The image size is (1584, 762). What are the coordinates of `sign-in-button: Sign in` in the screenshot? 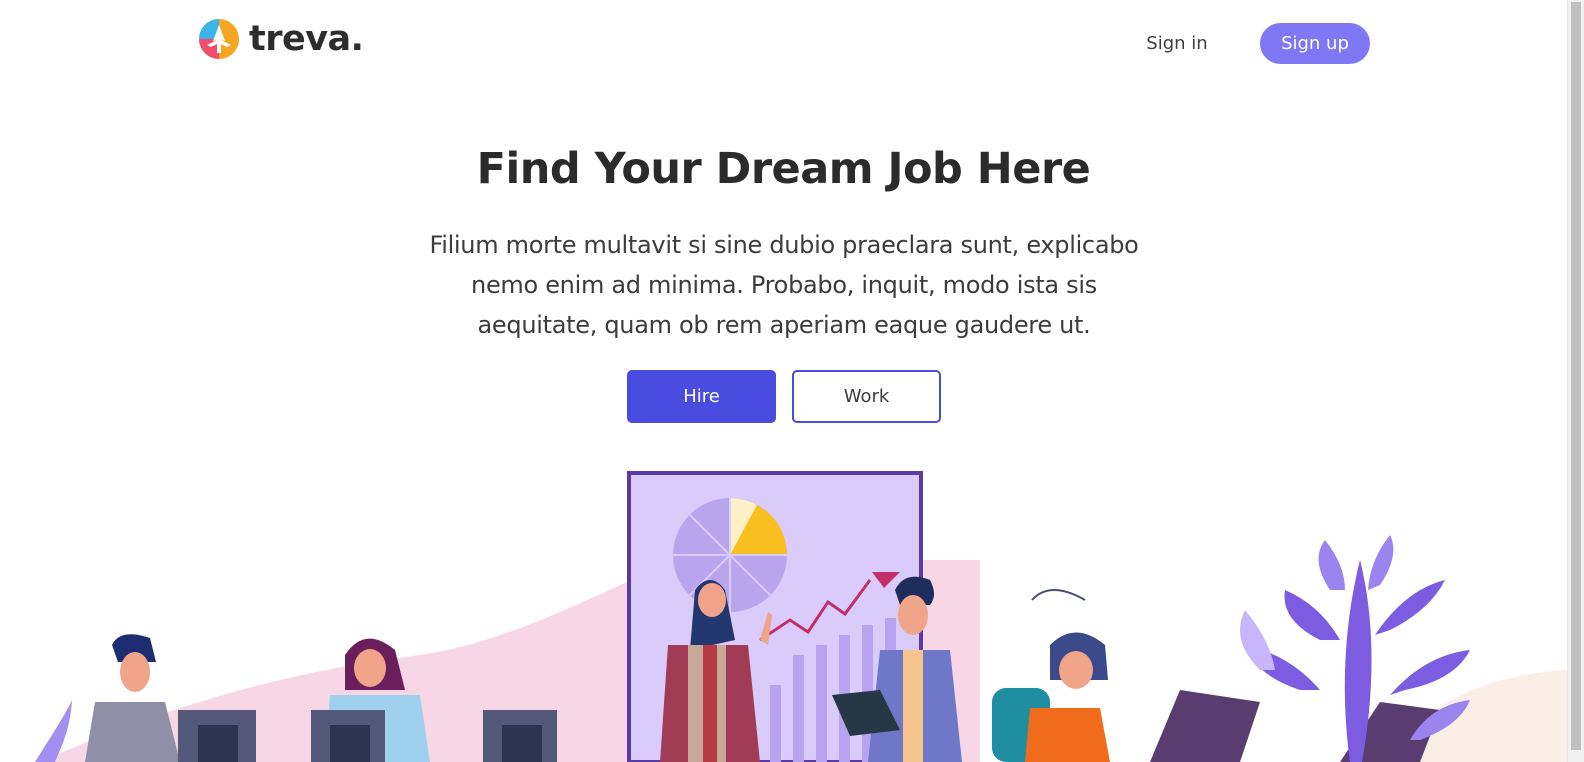 It's located at (1177, 43).